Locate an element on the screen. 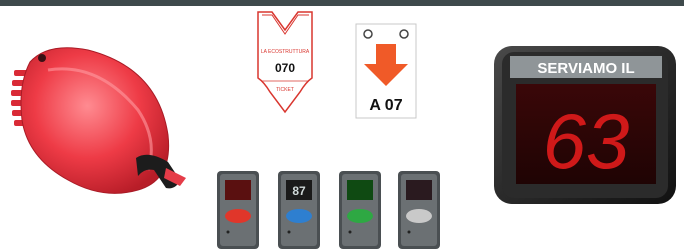 The width and height of the screenshot is (684, 252). arrow-ticket-image: A 07 is located at coordinates (387, 72).